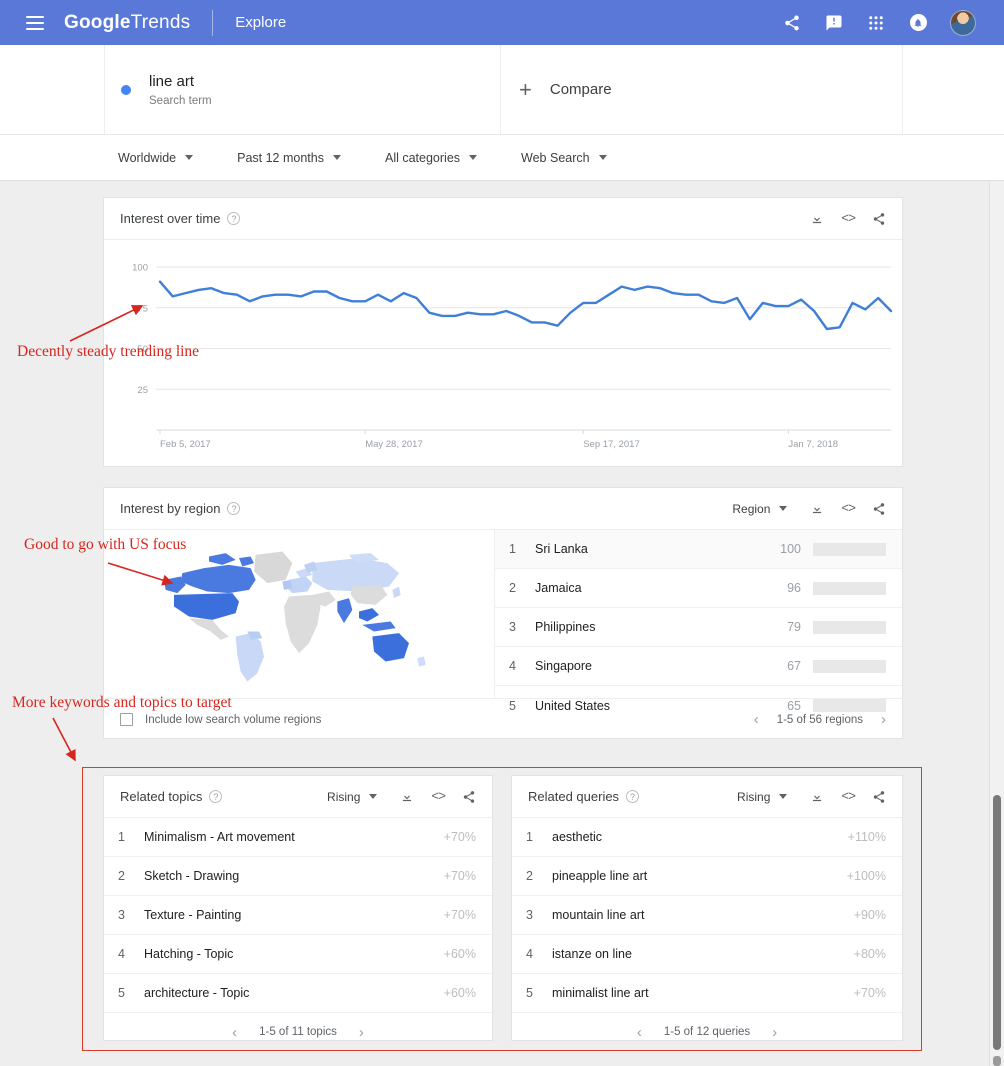 Image resolution: width=1004 pixels, height=1066 pixels. Describe the element at coordinates (698, 588) in the screenshot. I see `table-row: 2 Jamaica 96` at that location.